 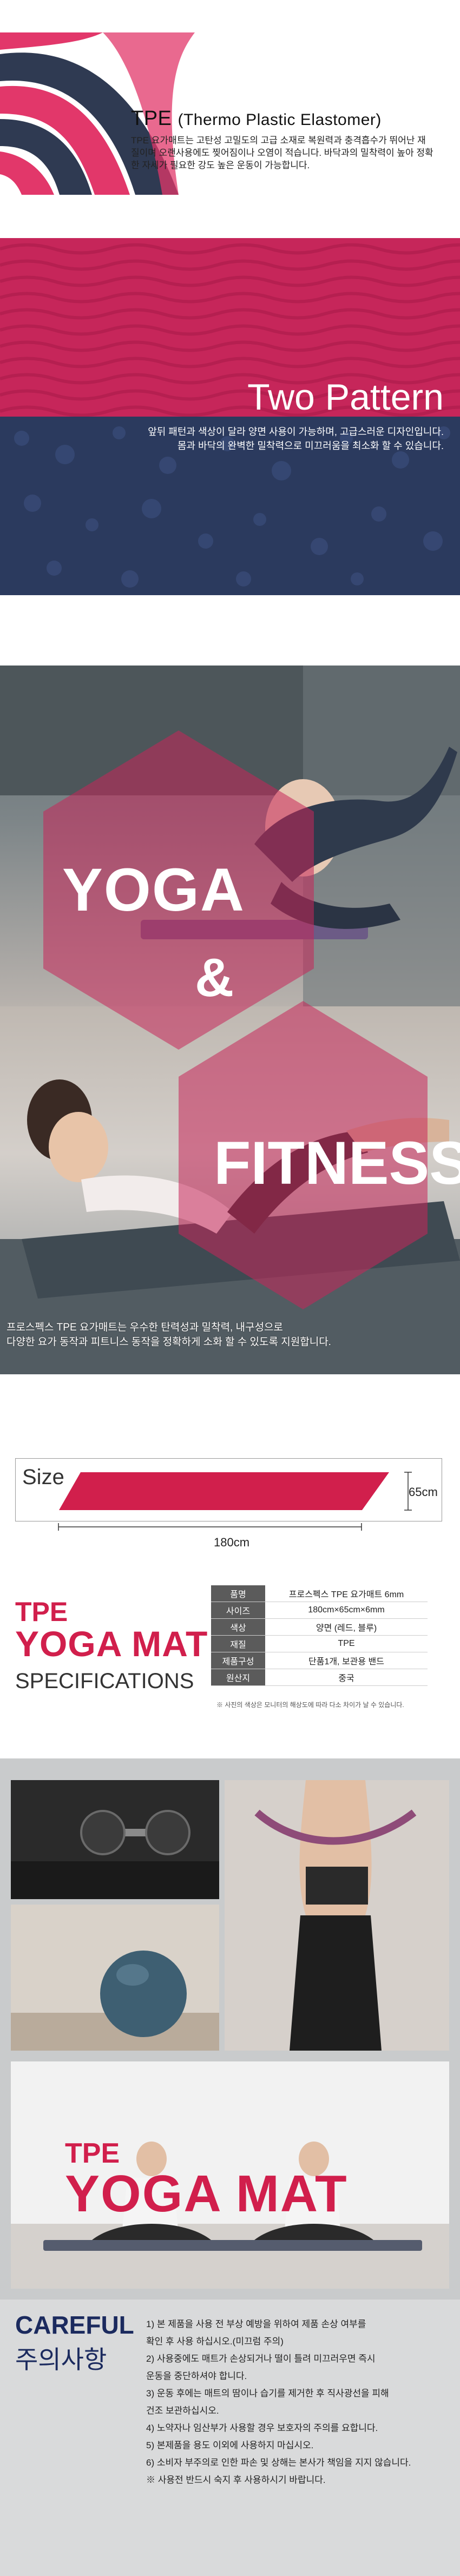 What do you see at coordinates (337, 1915) in the screenshot?
I see `resistance-band-photo` at bounding box center [337, 1915].